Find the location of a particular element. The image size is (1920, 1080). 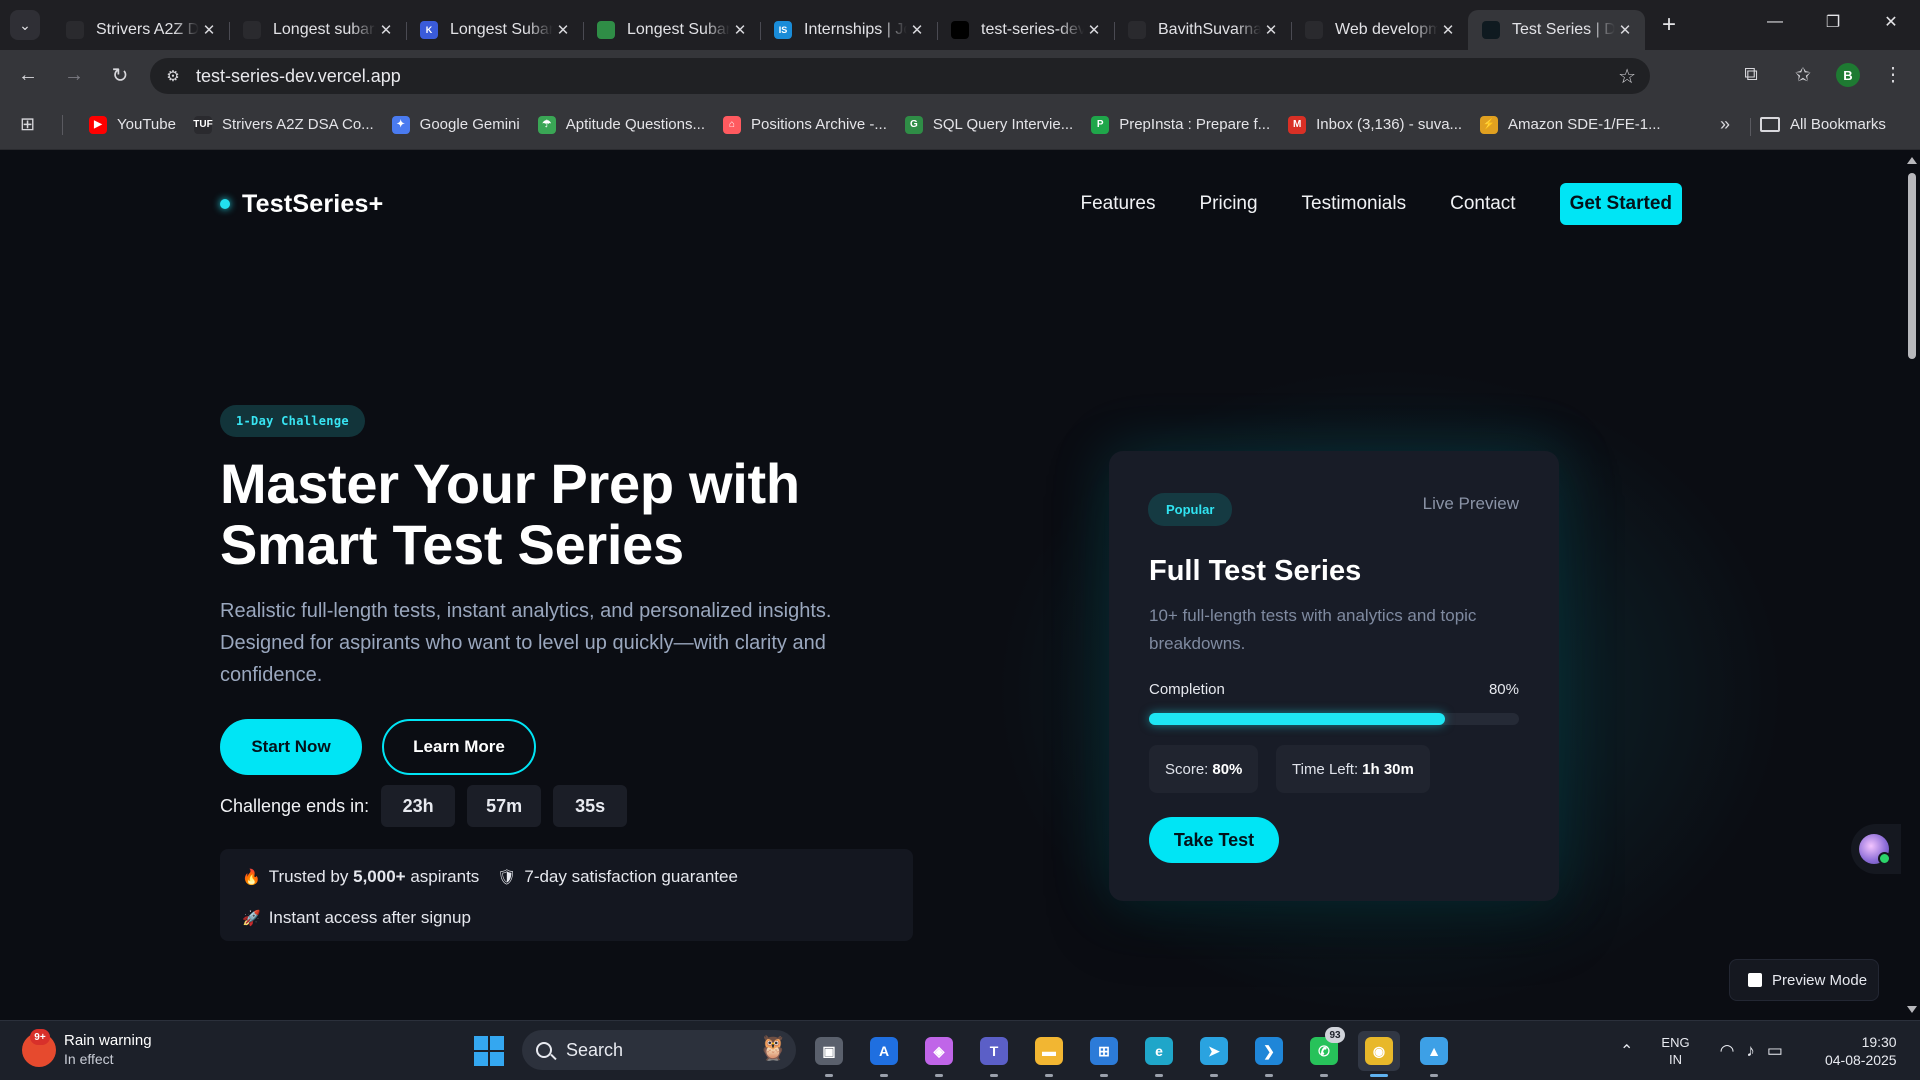

back-button: ← is located at coordinates (28, 75).